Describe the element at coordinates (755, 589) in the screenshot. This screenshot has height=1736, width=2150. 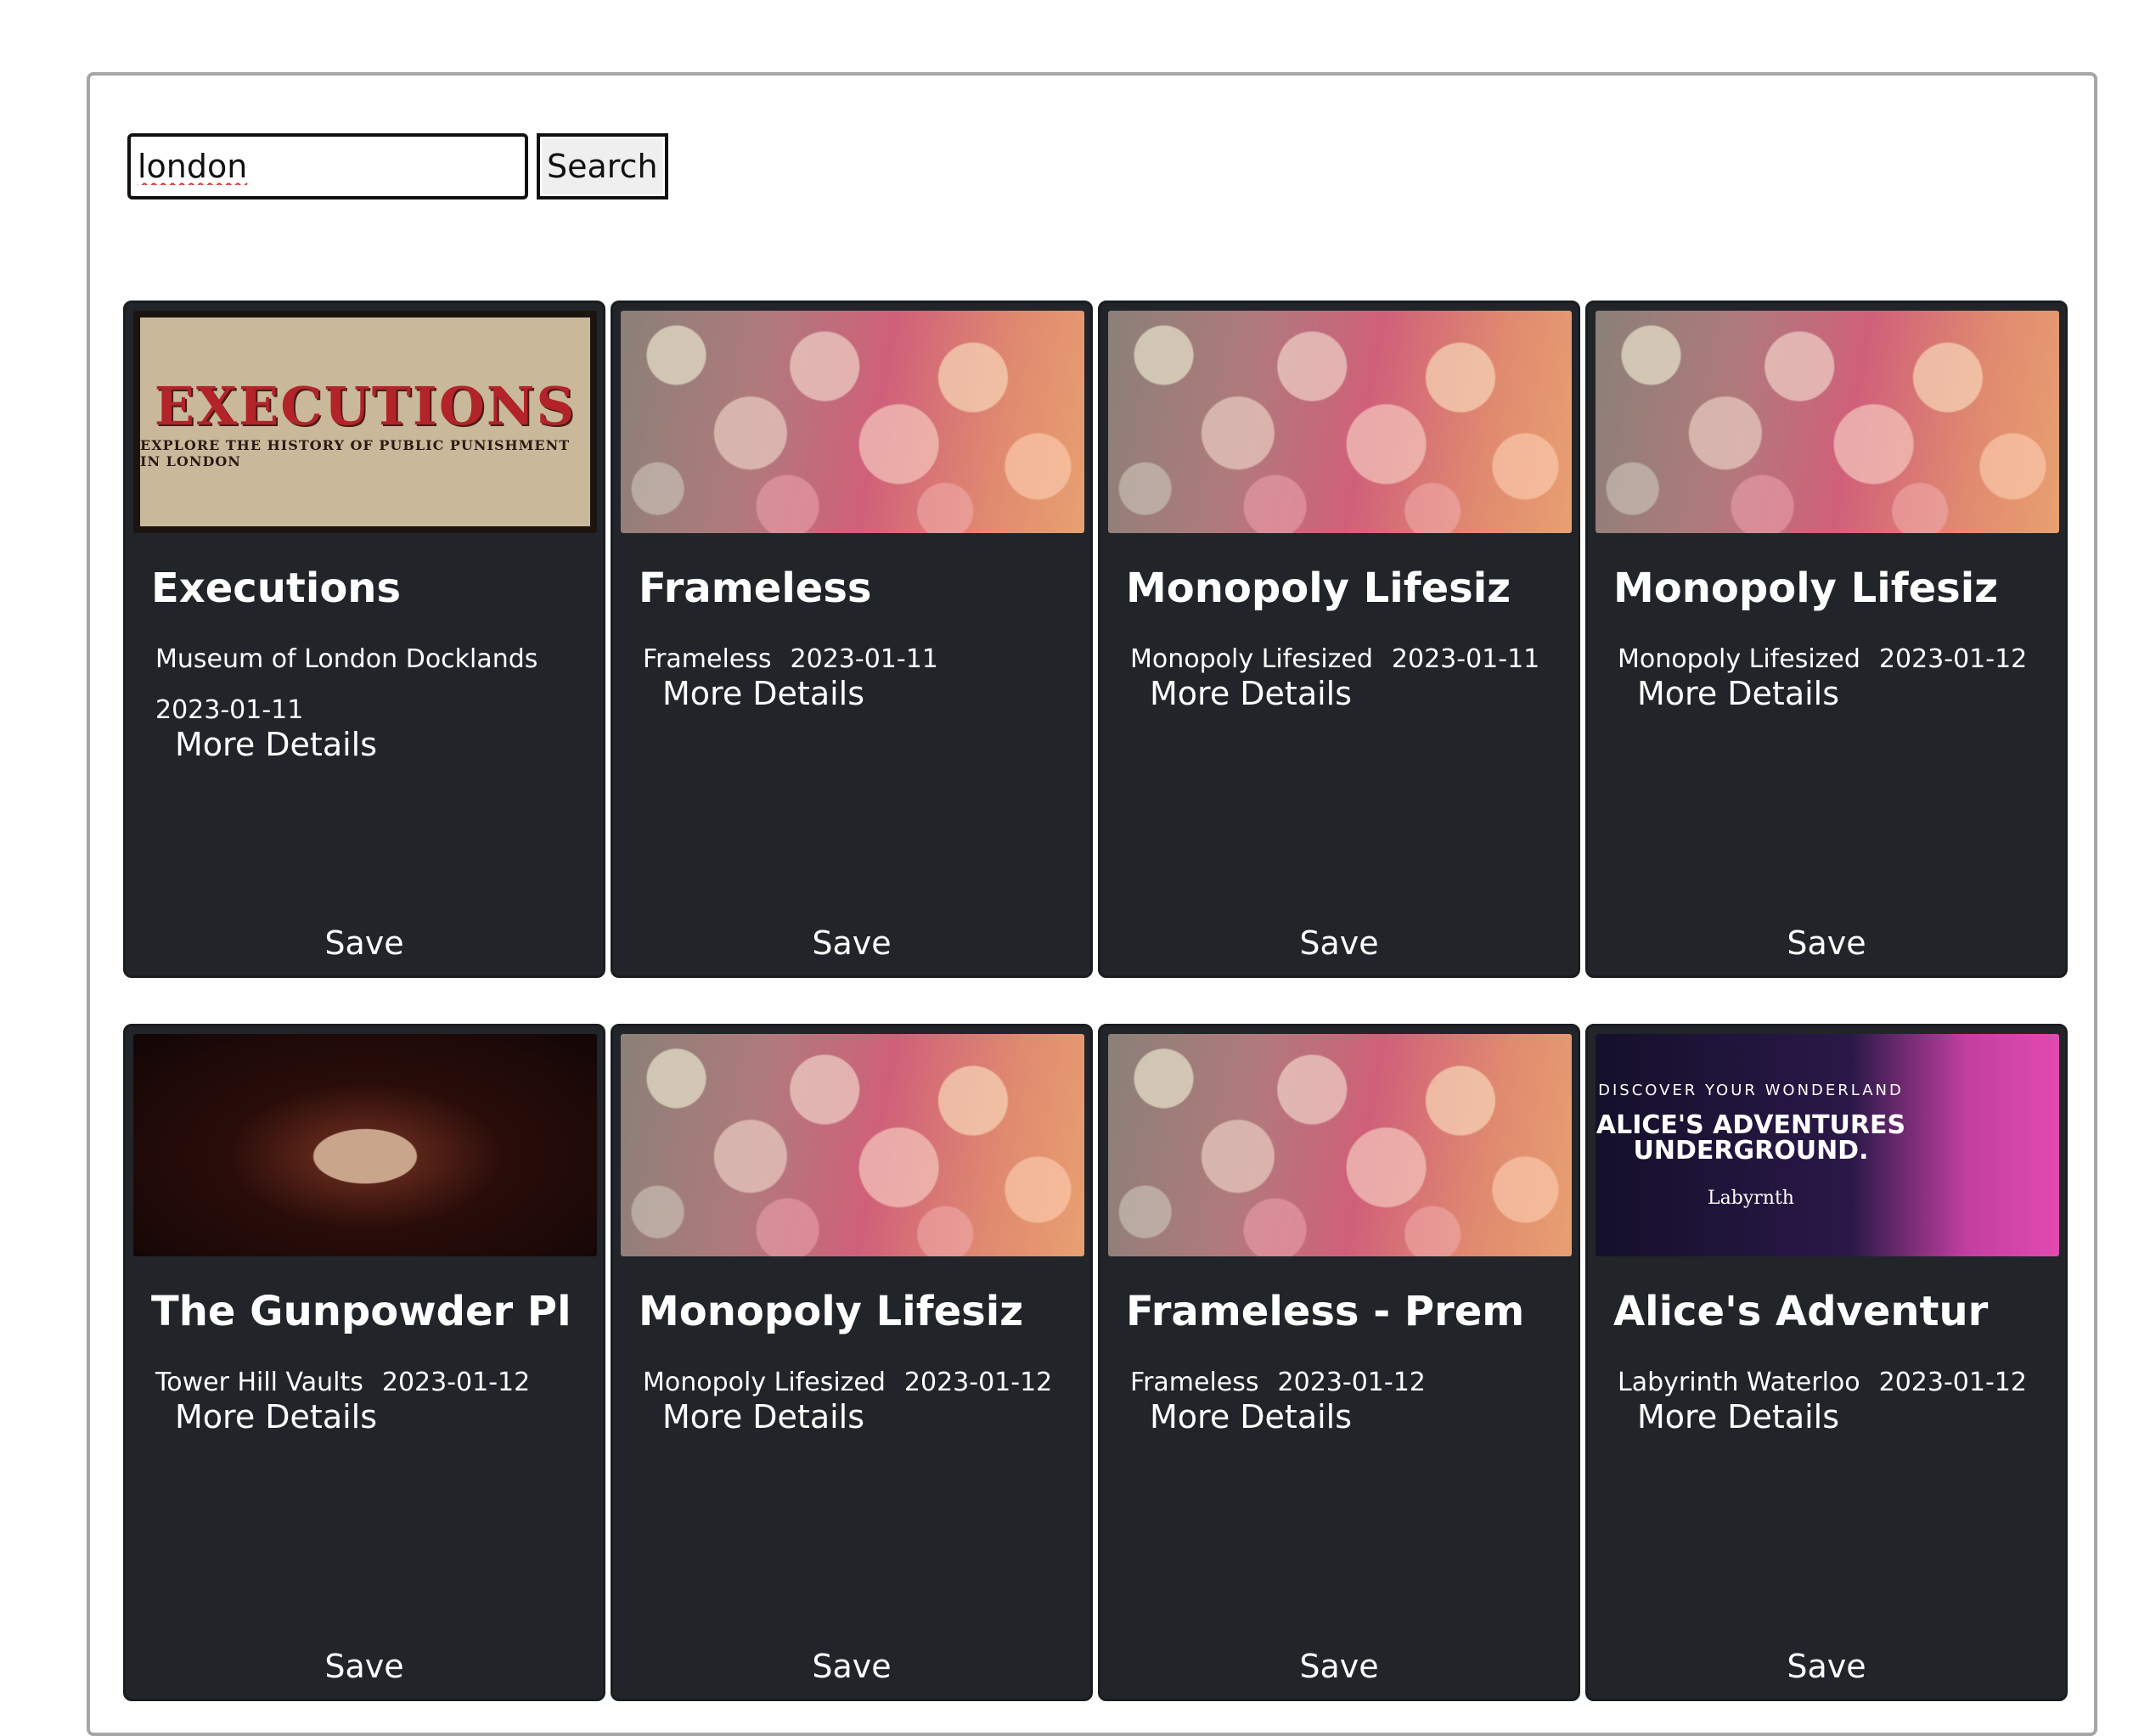
I see `event-title: Frameless` at that location.